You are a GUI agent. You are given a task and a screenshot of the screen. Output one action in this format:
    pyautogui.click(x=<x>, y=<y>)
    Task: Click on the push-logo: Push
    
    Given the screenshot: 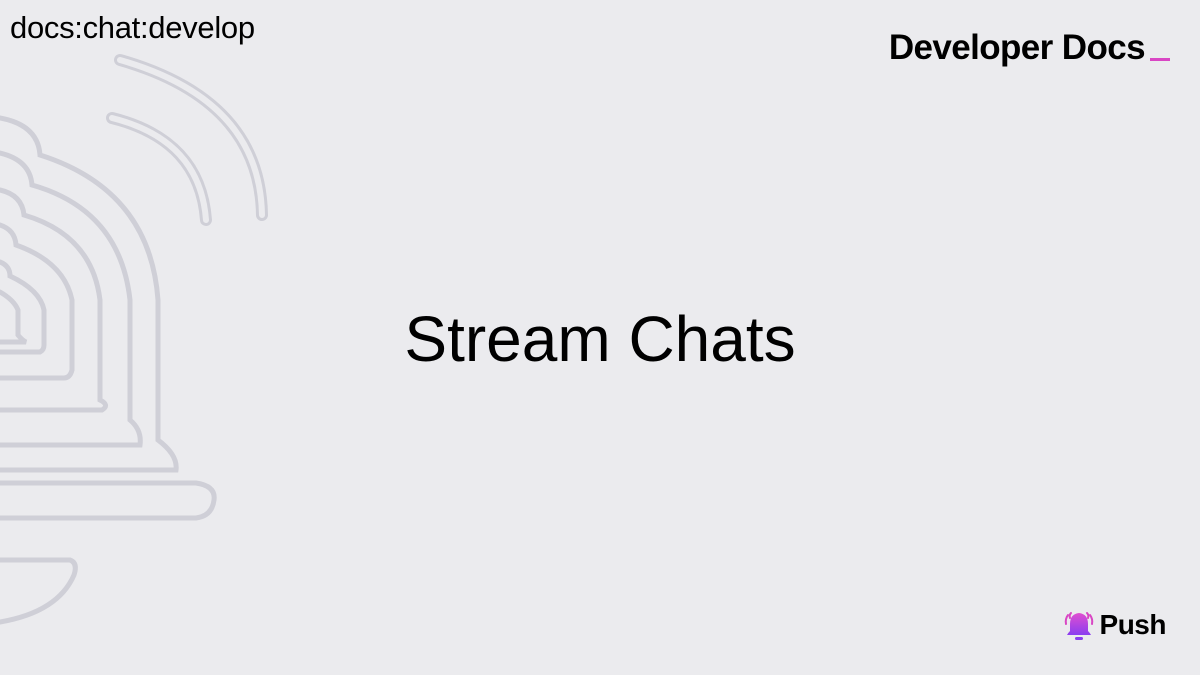 What is the action you would take?
    pyautogui.click(x=1114, y=625)
    